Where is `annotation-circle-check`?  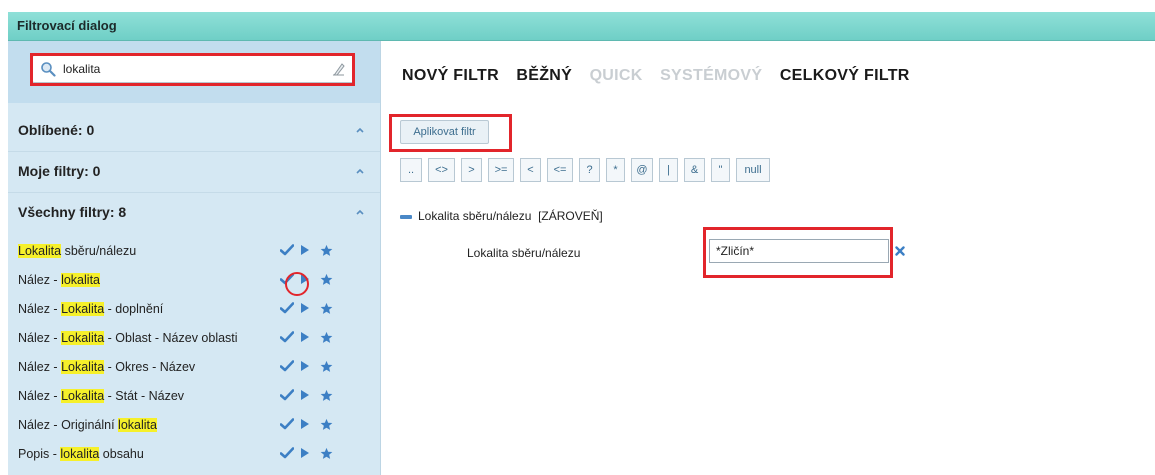 annotation-circle-check is located at coordinates (297, 284).